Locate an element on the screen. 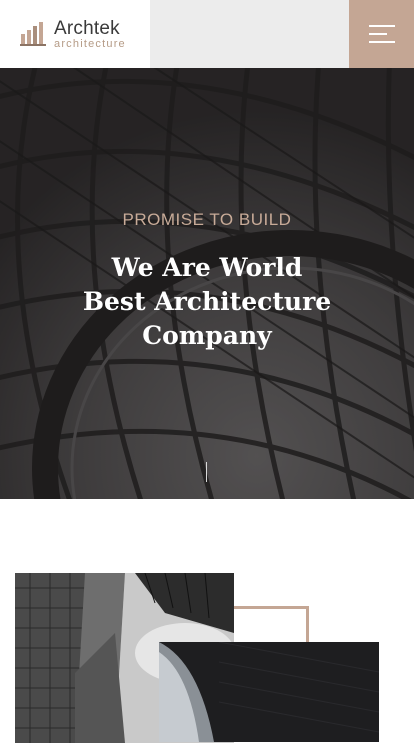  hamburger-menu-icon is located at coordinates (381, 34).